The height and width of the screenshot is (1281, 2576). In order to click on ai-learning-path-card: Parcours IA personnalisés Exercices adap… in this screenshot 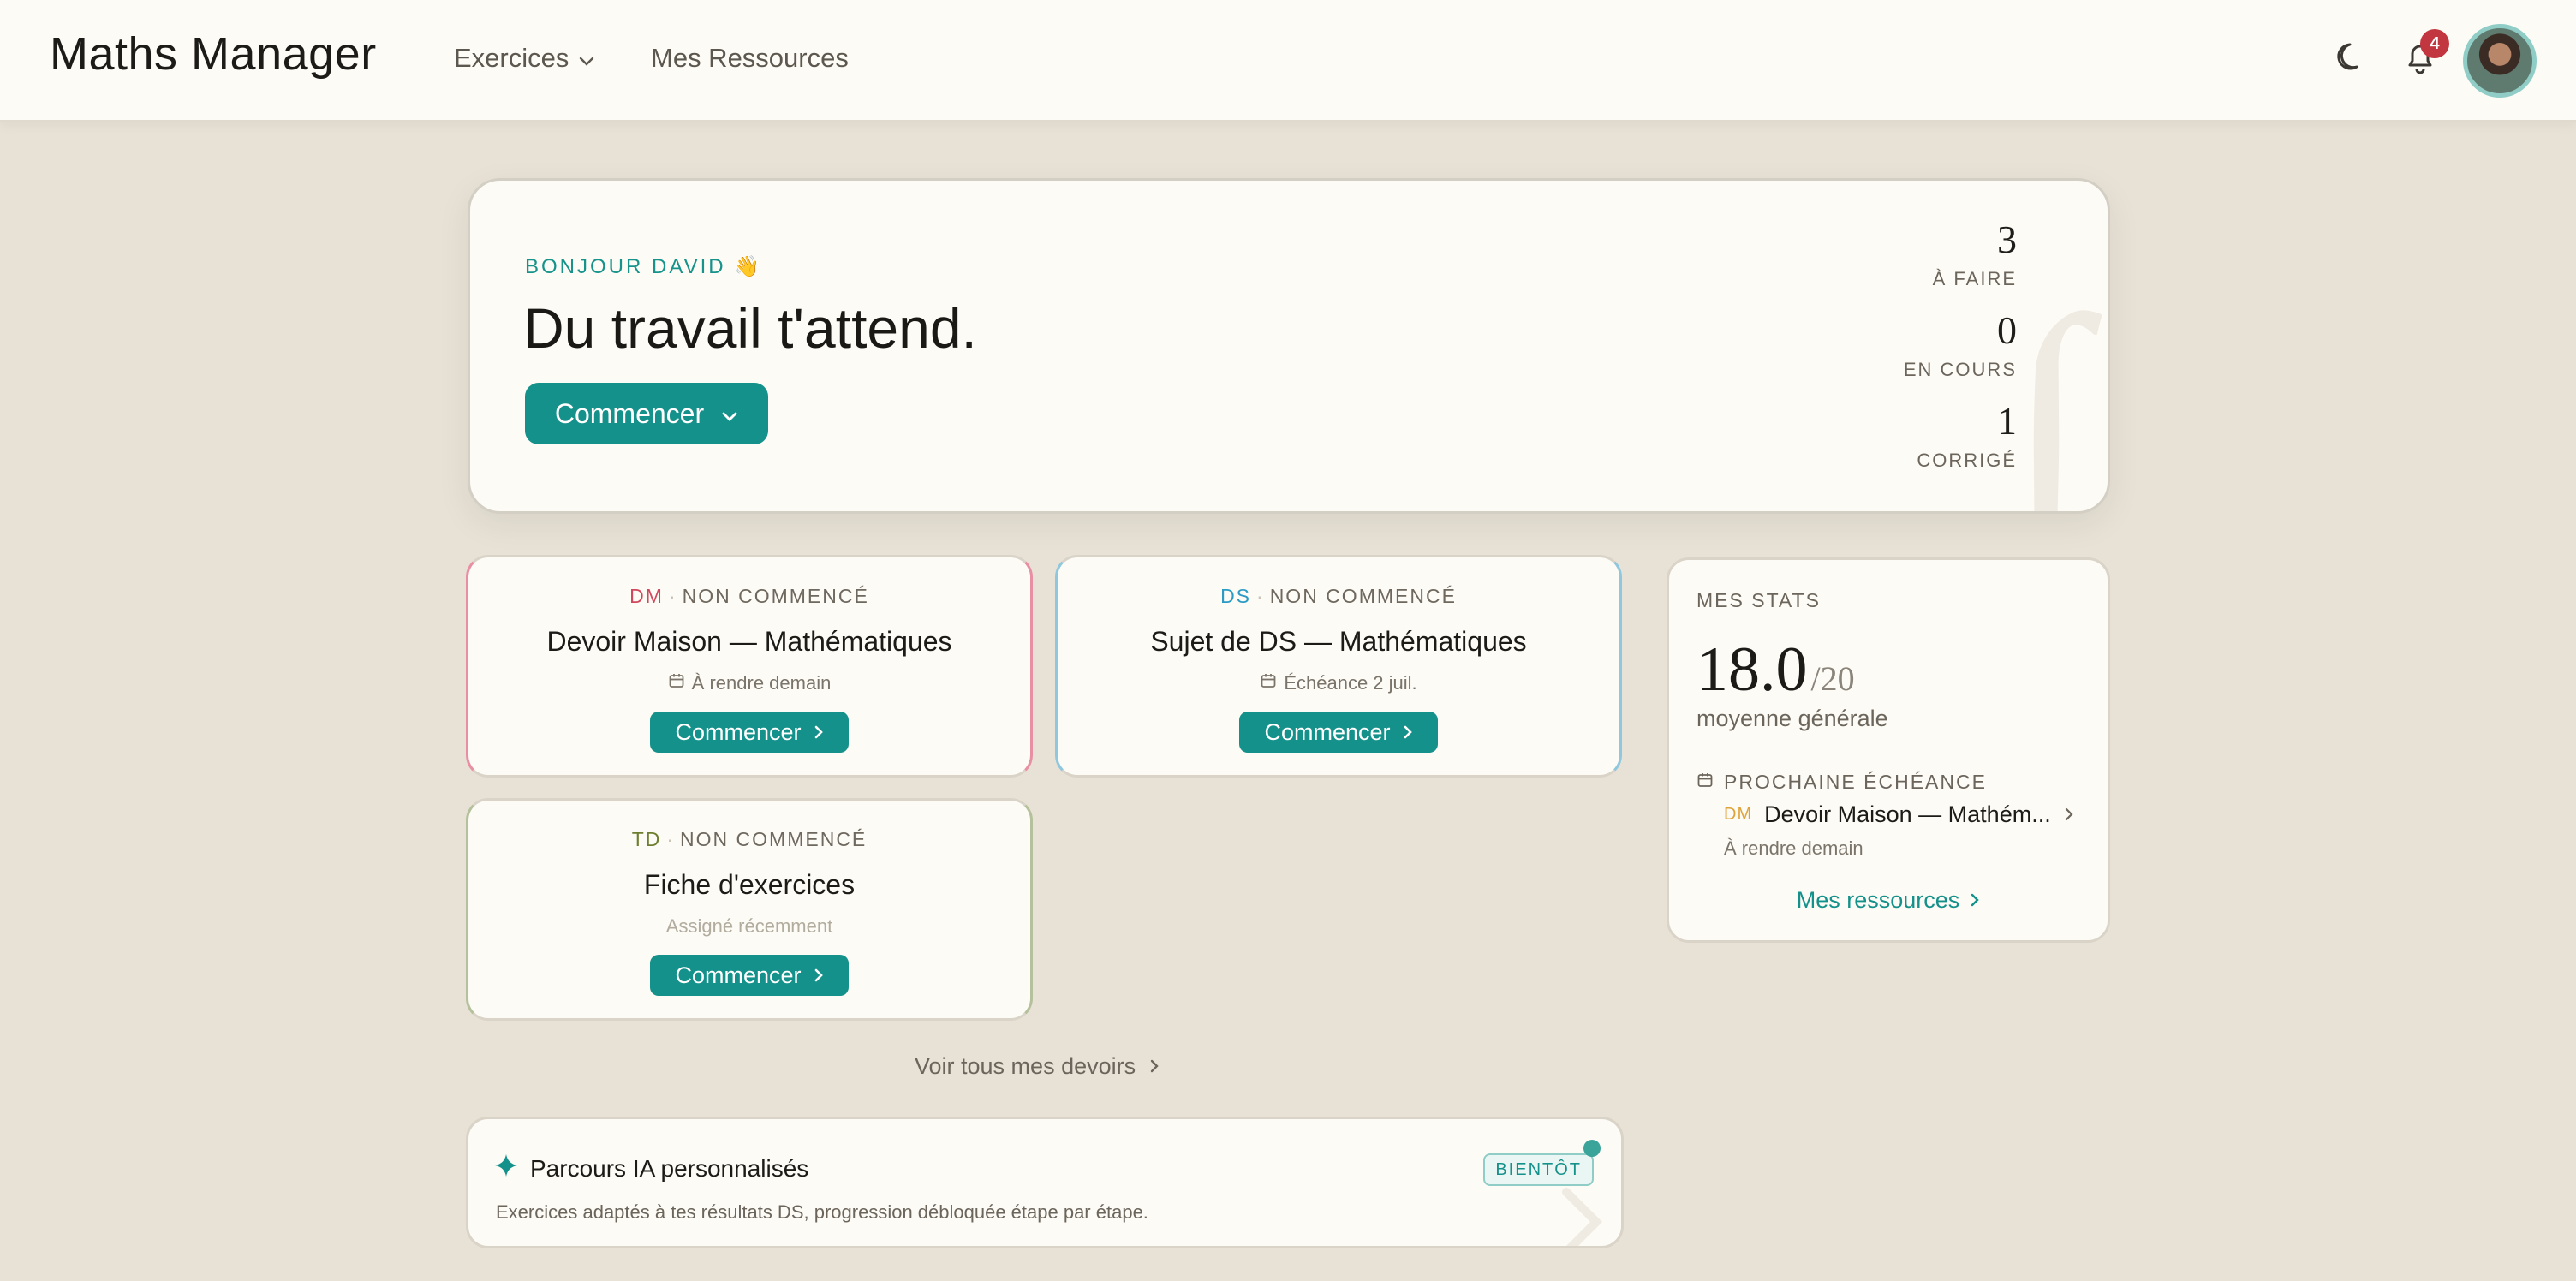, I will do `click(1045, 1182)`.